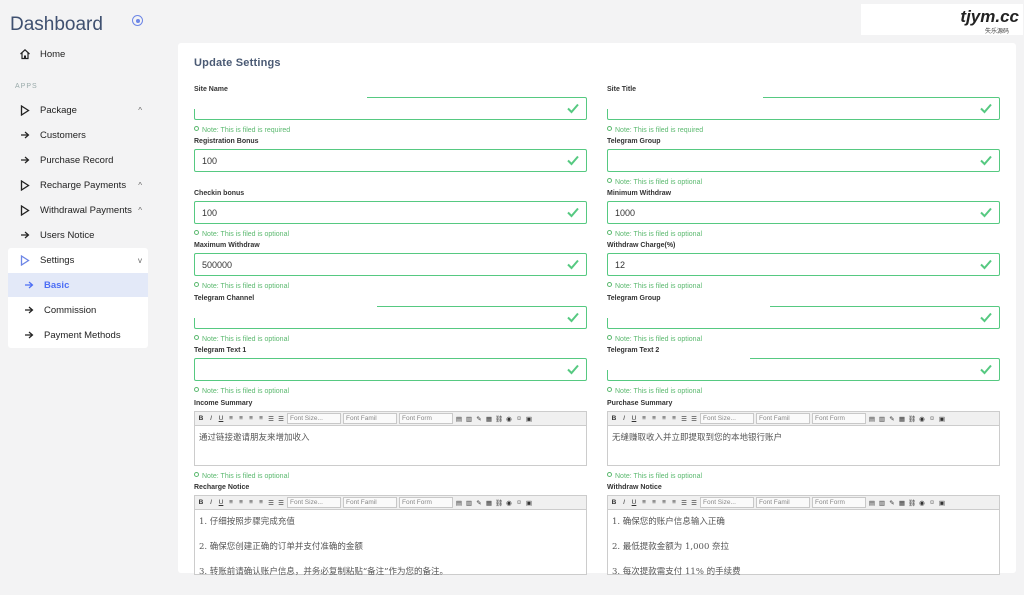  What do you see at coordinates (78, 235) in the screenshot?
I see `sidebar-item-users-notice: Users Notice` at bounding box center [78, 235].